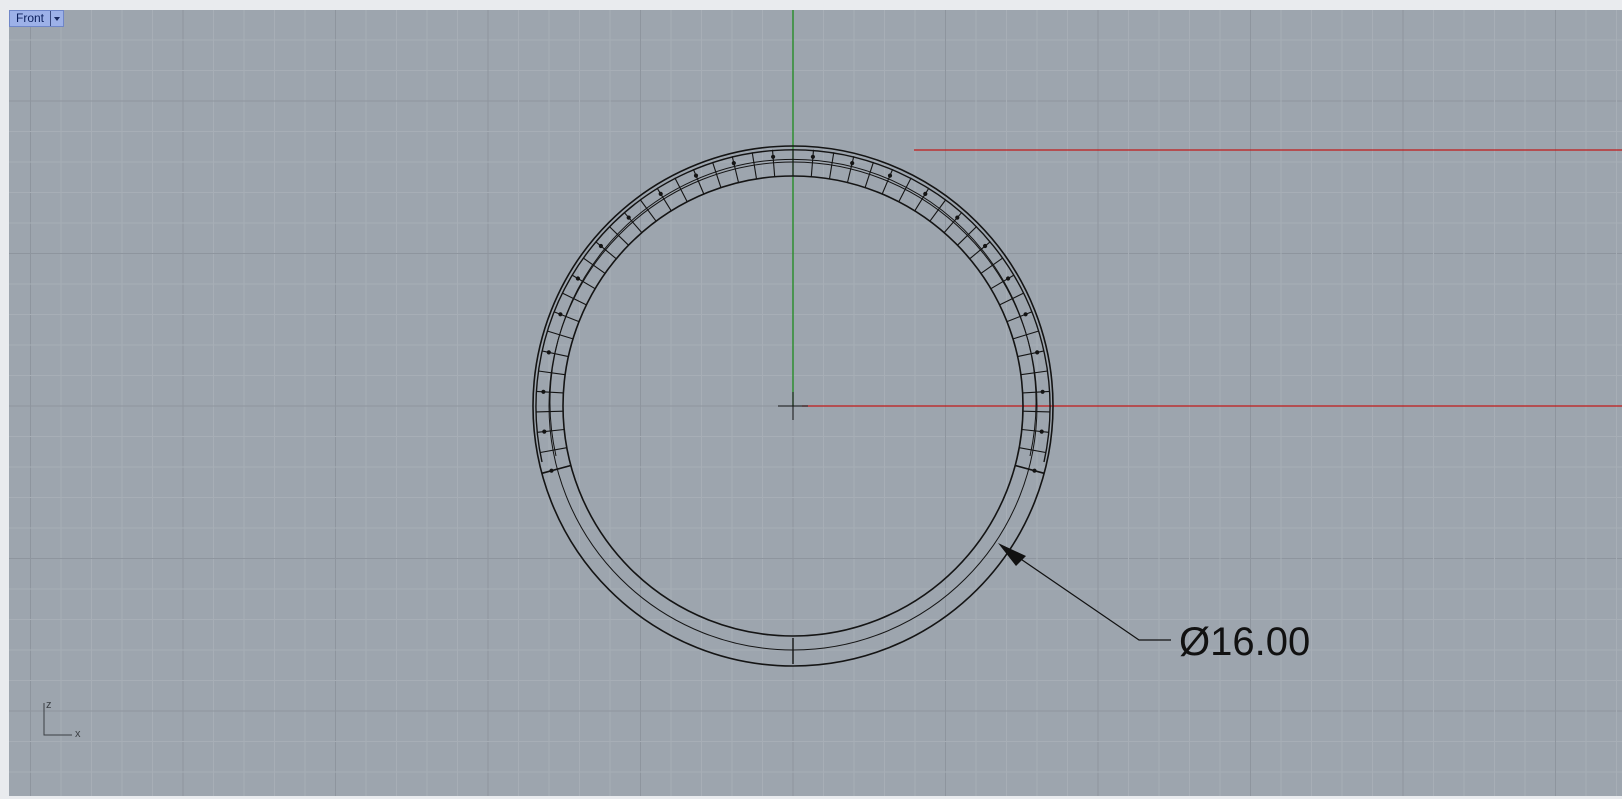 The height and width of the screenshot is (799, 1622). What do you see at coordinates (78, 734) in the screenshot?
I see `axis-icon-x-label: x` at bounding box center [78, 734].